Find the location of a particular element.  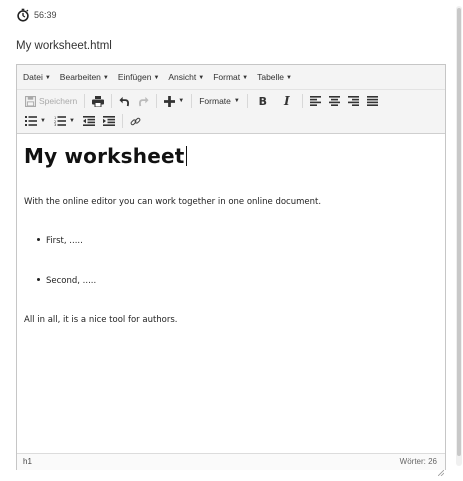

document-filename: My worksheet.html is located at coordinates (64, 46).